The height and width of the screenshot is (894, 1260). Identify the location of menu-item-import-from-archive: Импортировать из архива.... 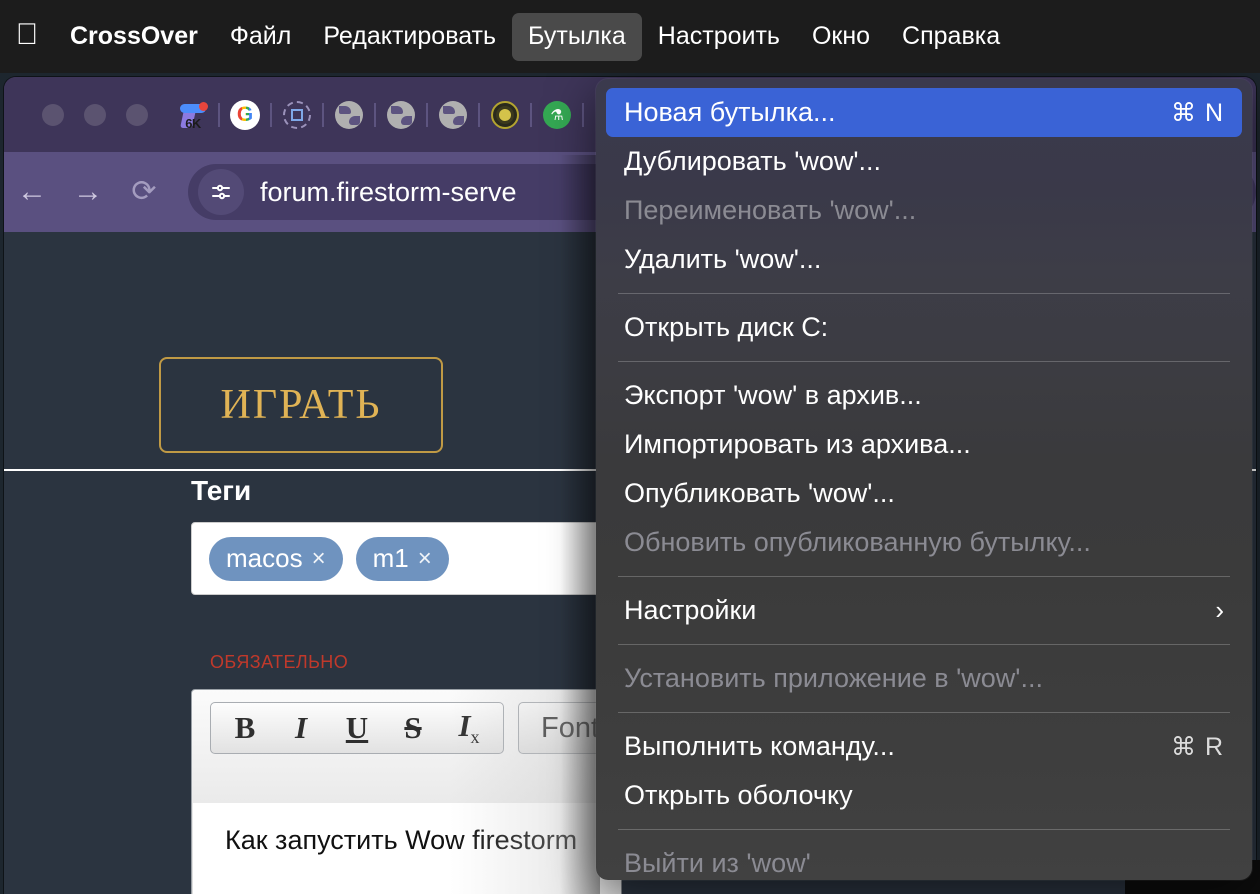
(924, 444).